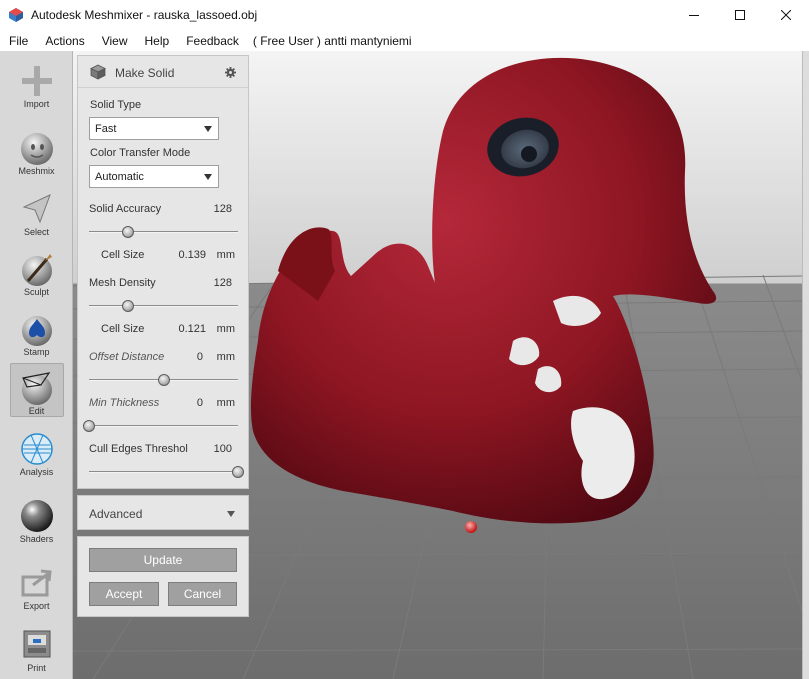  What do you see at coordinates (192, 255) in the screenshot?
I see `cell-size-1-value: 0.139` at bounding box center [192, 255].